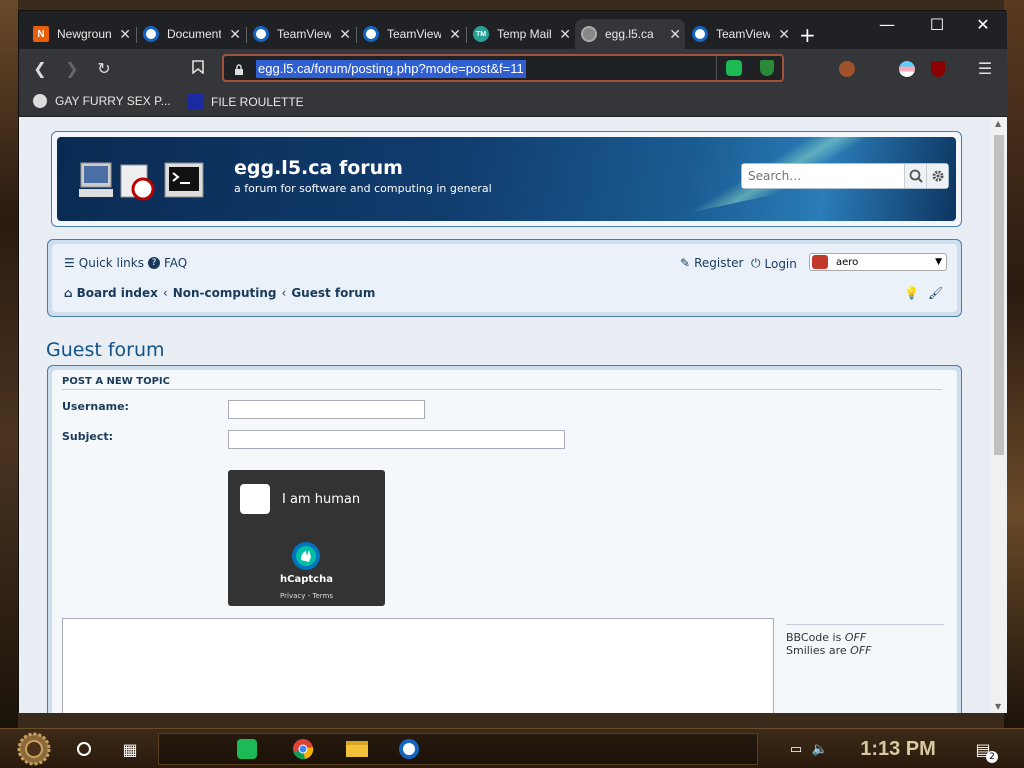 Image resolution: width=1024 pixels, height=768 pixels. I want to click on breadcrumb-guest-forum: Guest forum, so click(333, 293).